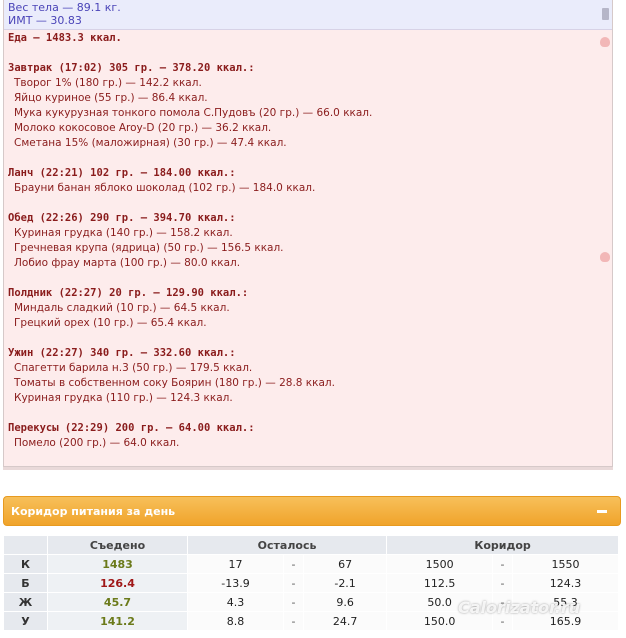  What do you see at coordinates (235, 602) in the screenshot?
I see `remaining-low: 4.3` at bounding box center [235, 602].